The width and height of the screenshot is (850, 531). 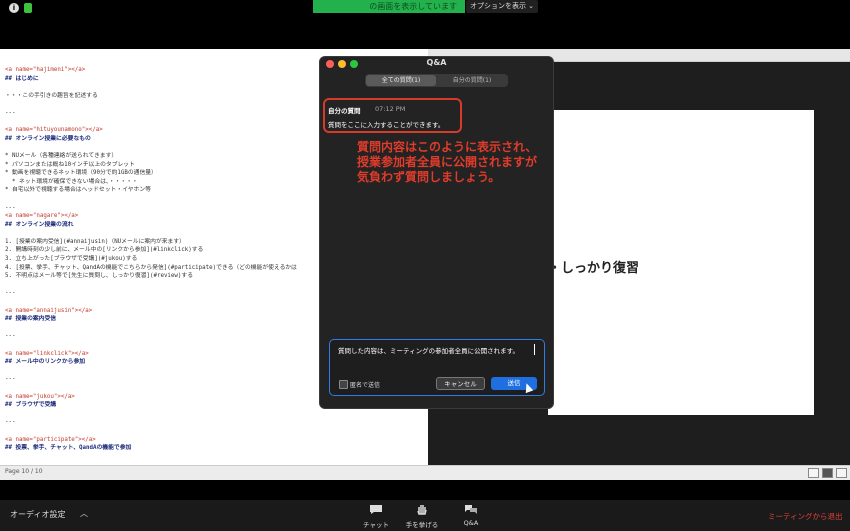 What do you see at coordinates (386, 125) in the screenshot?
I see `question-body: 質問をここに入力することができます。` at bounding box center [386, 125].